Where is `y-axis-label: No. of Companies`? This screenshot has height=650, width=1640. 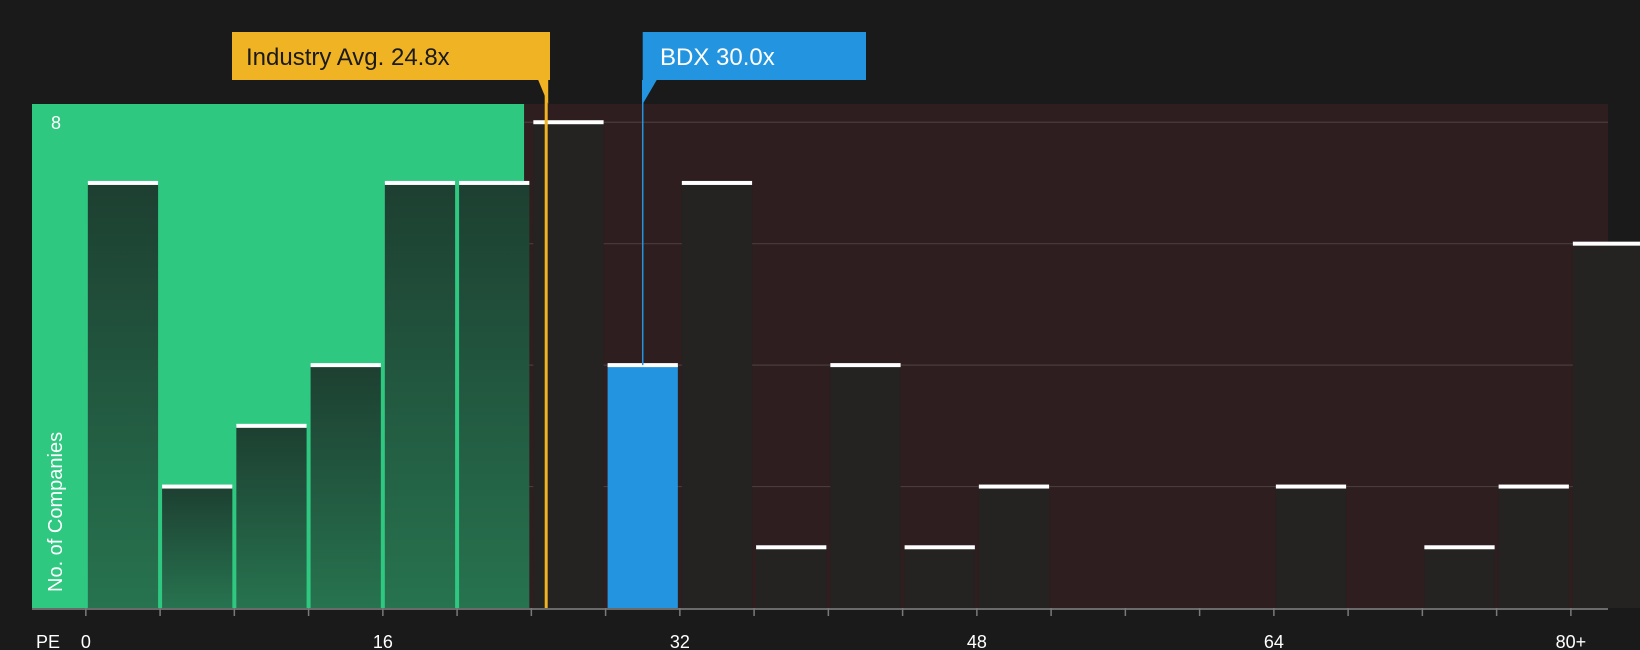
y-axis-label: No. of Companies is located at coordinates (56, 512).